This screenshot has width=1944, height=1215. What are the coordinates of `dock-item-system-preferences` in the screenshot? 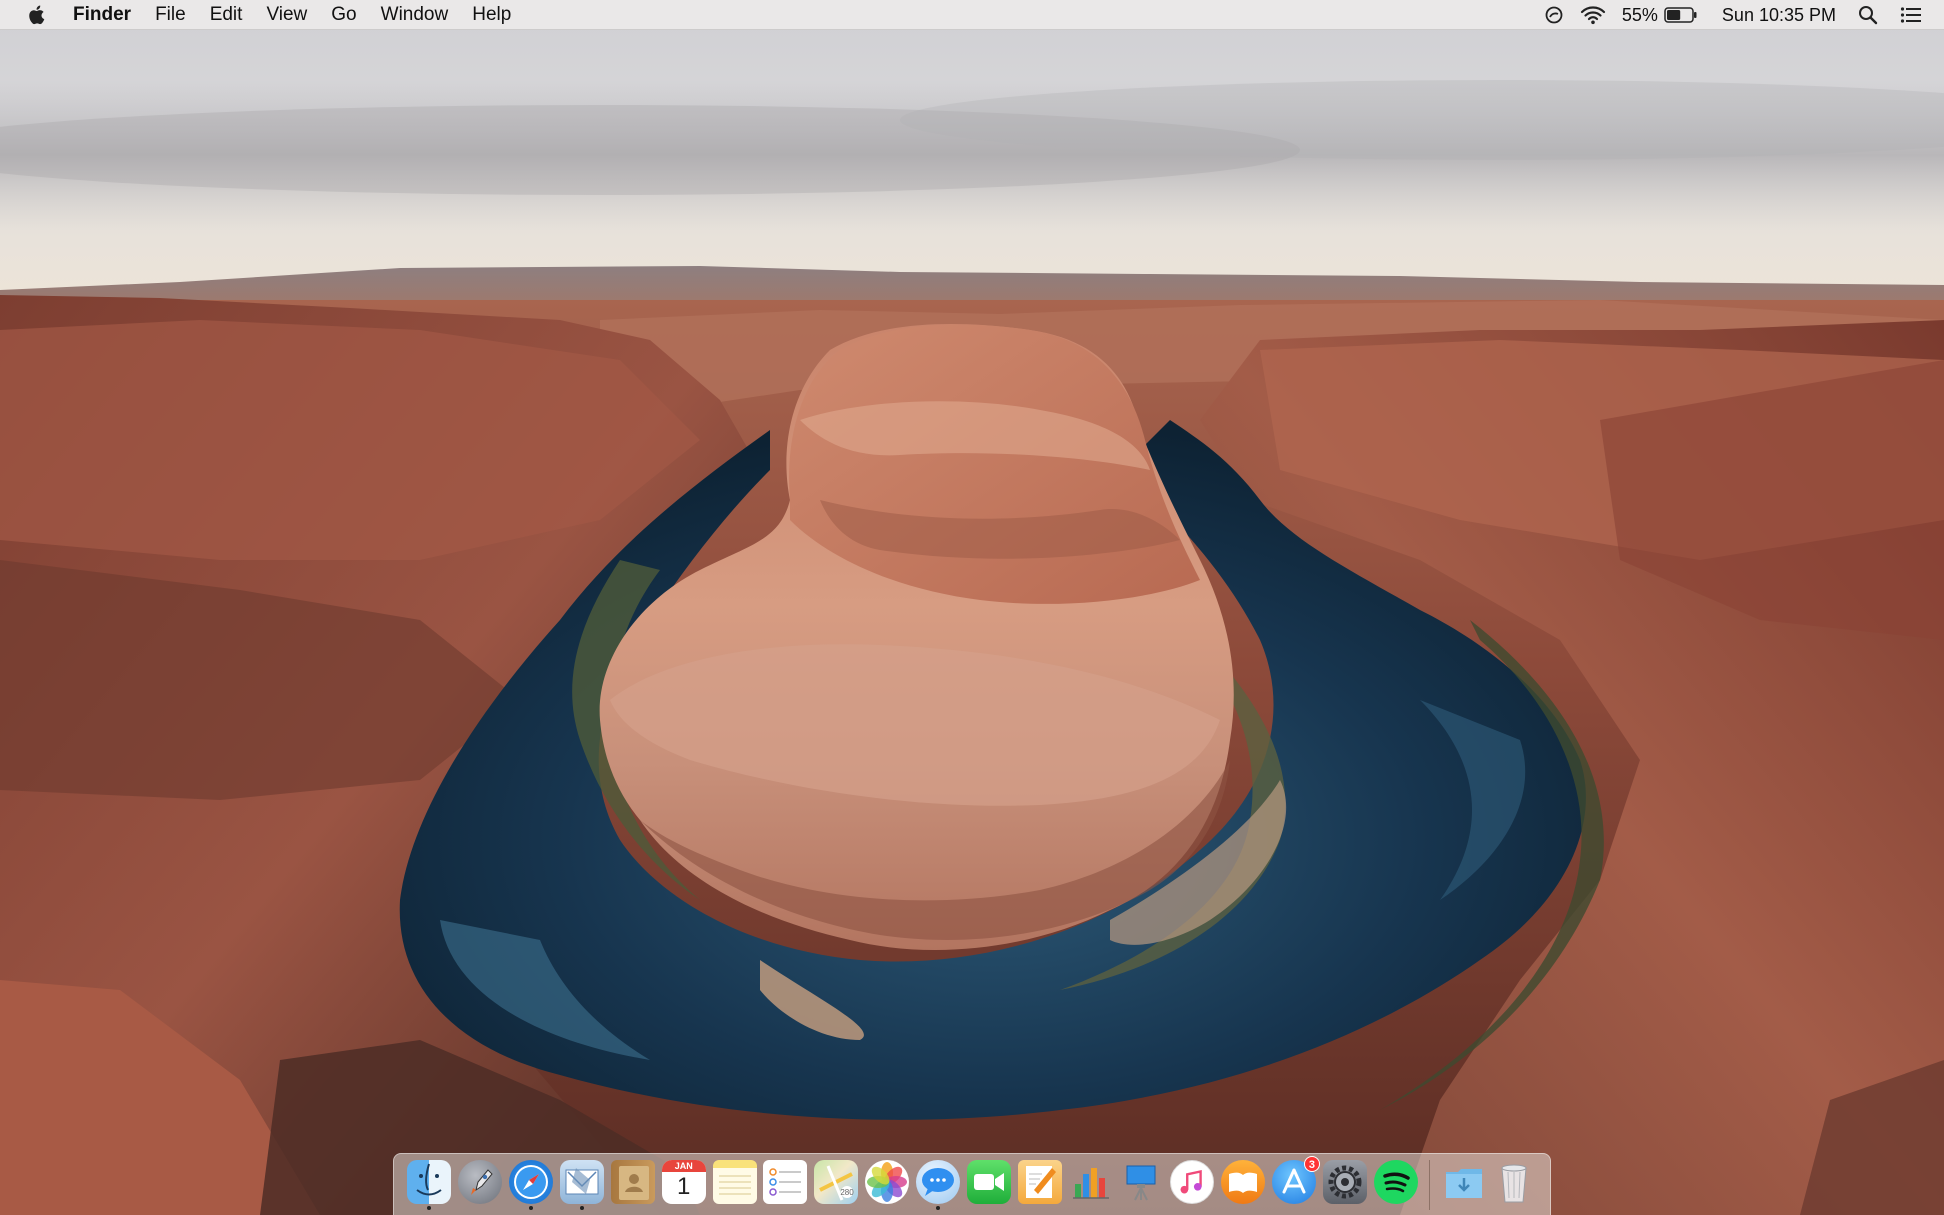 It's located at (1345, 1185).